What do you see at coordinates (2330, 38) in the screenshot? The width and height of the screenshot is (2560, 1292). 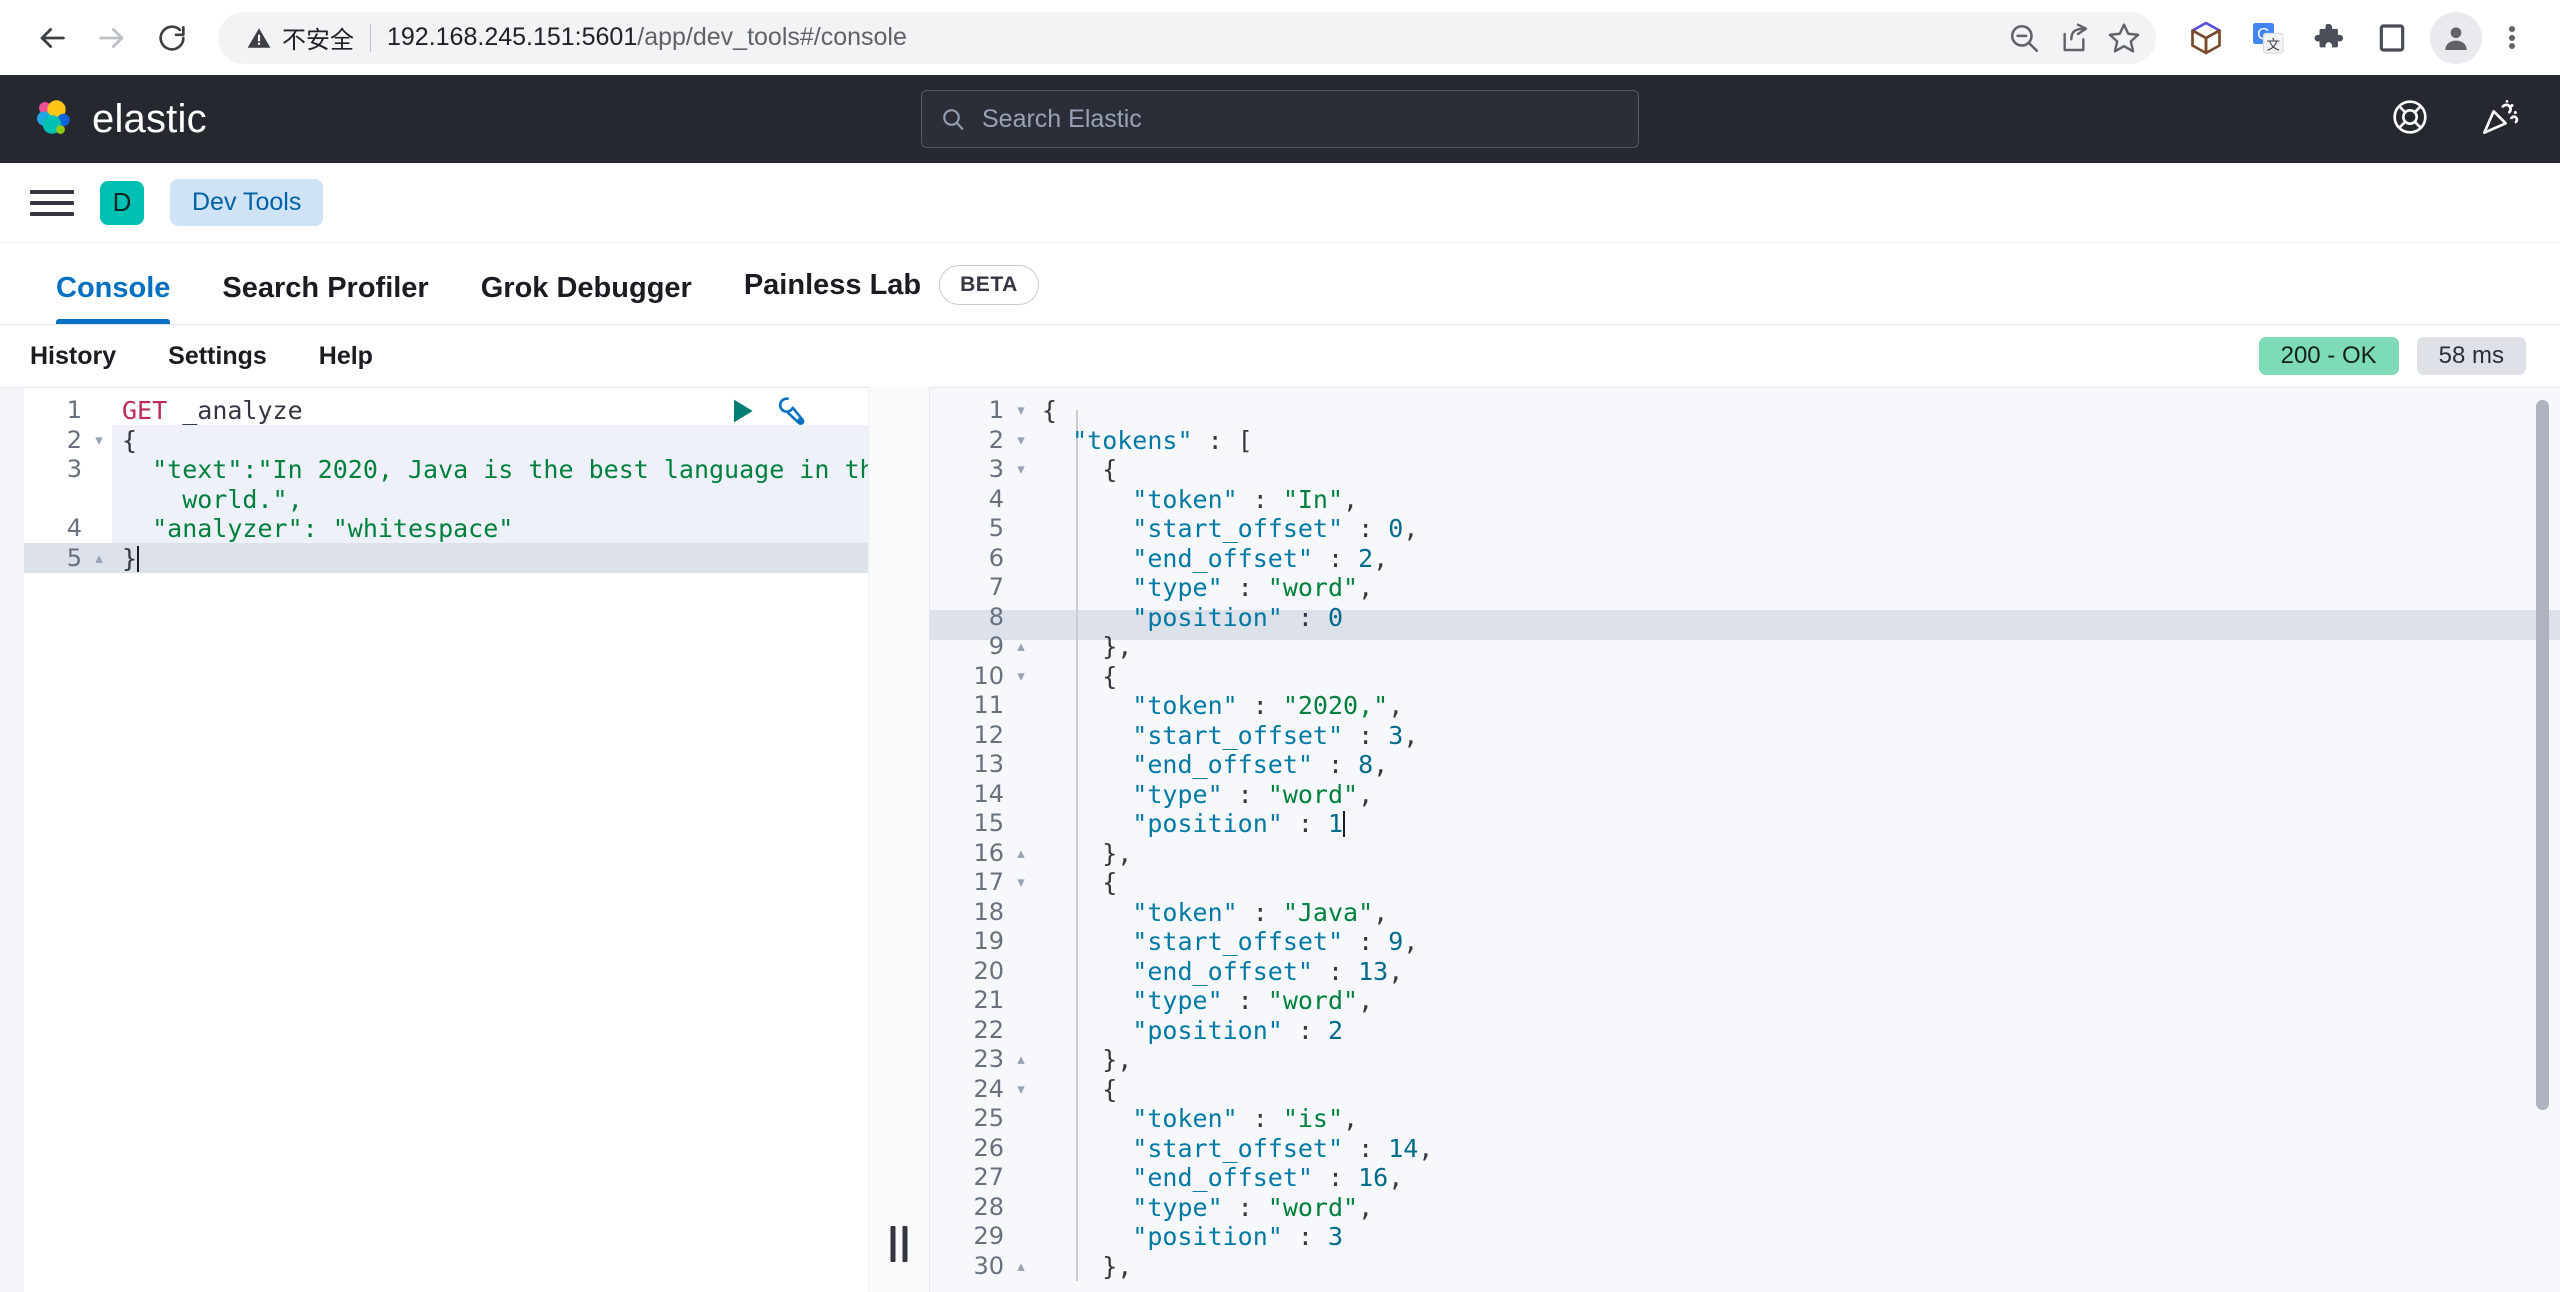 I see `extensions-puzzle-button` at bounding box center [2330, 38].